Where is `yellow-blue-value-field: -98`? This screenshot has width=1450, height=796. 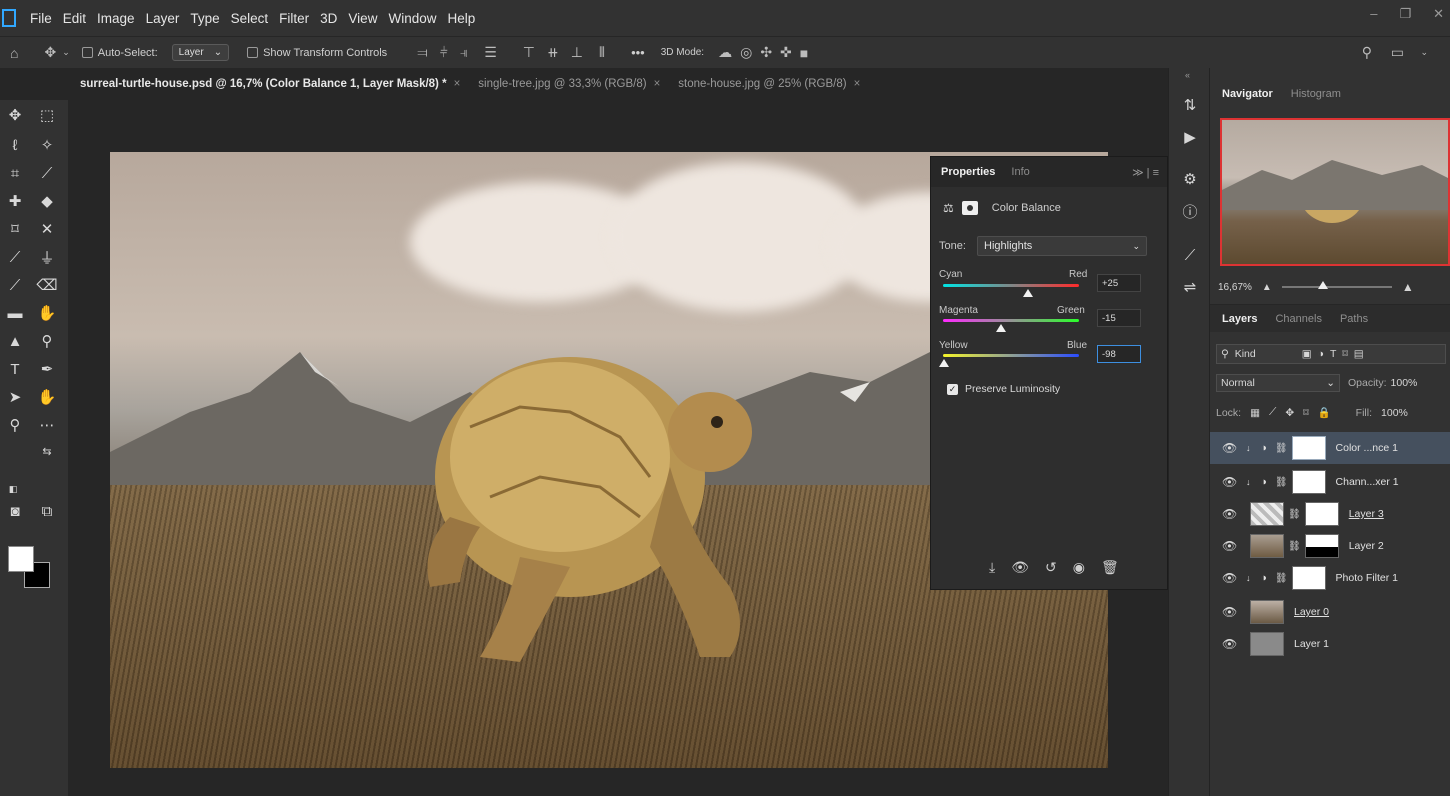
yellow-blue-value-field: -98 is located at coordinates (1119, 354).